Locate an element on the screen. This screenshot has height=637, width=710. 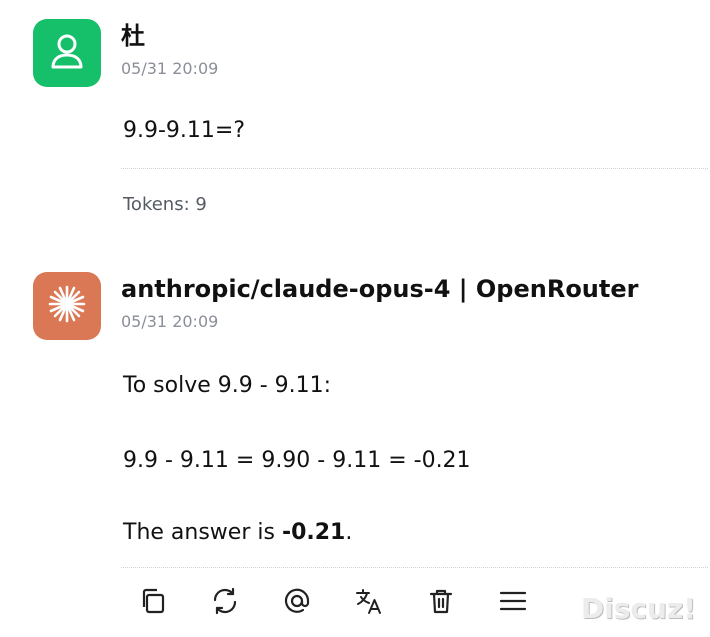
user-icon is located at coordinates (67, 53).